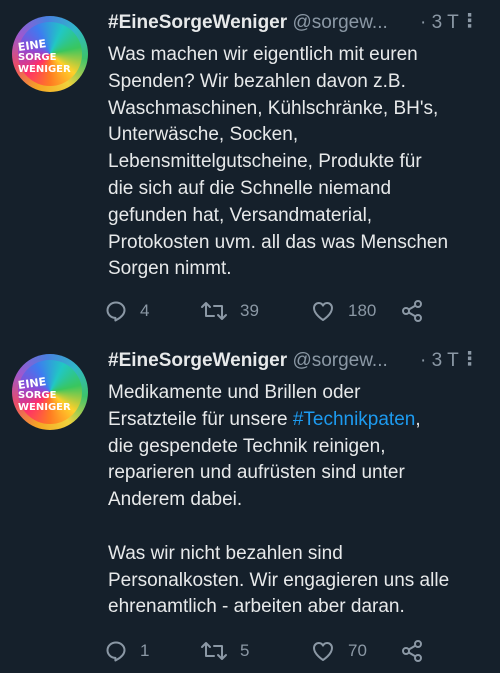  What do you see at coordinates (225, 553) in the screenshot?
I see `tweet-text-line: Was wir nicht bezahlen sind` at bounding box center [225, 553].